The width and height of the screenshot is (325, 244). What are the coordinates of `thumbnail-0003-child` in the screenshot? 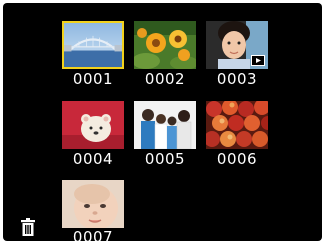 It's located at (237, 45).